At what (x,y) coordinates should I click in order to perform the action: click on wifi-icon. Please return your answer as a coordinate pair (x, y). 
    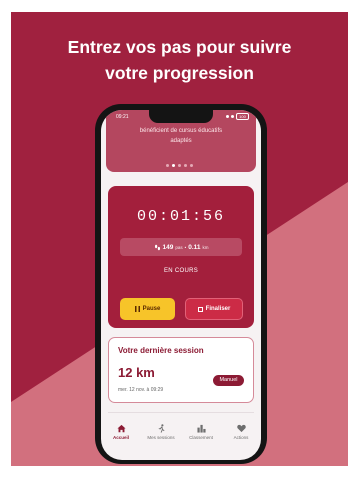
    Looking at the image, I should click on (232, 116).